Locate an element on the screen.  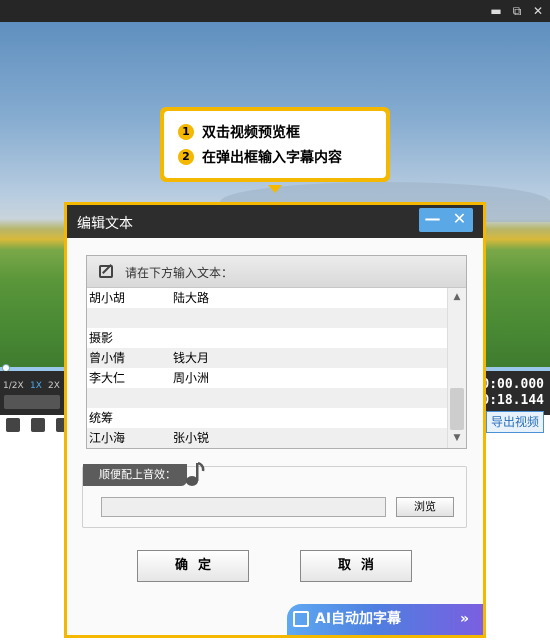
instruction-callout: 1 双击视频预览框 2 在弹出框输入字幕内容 is located at coordinates (275, 144).